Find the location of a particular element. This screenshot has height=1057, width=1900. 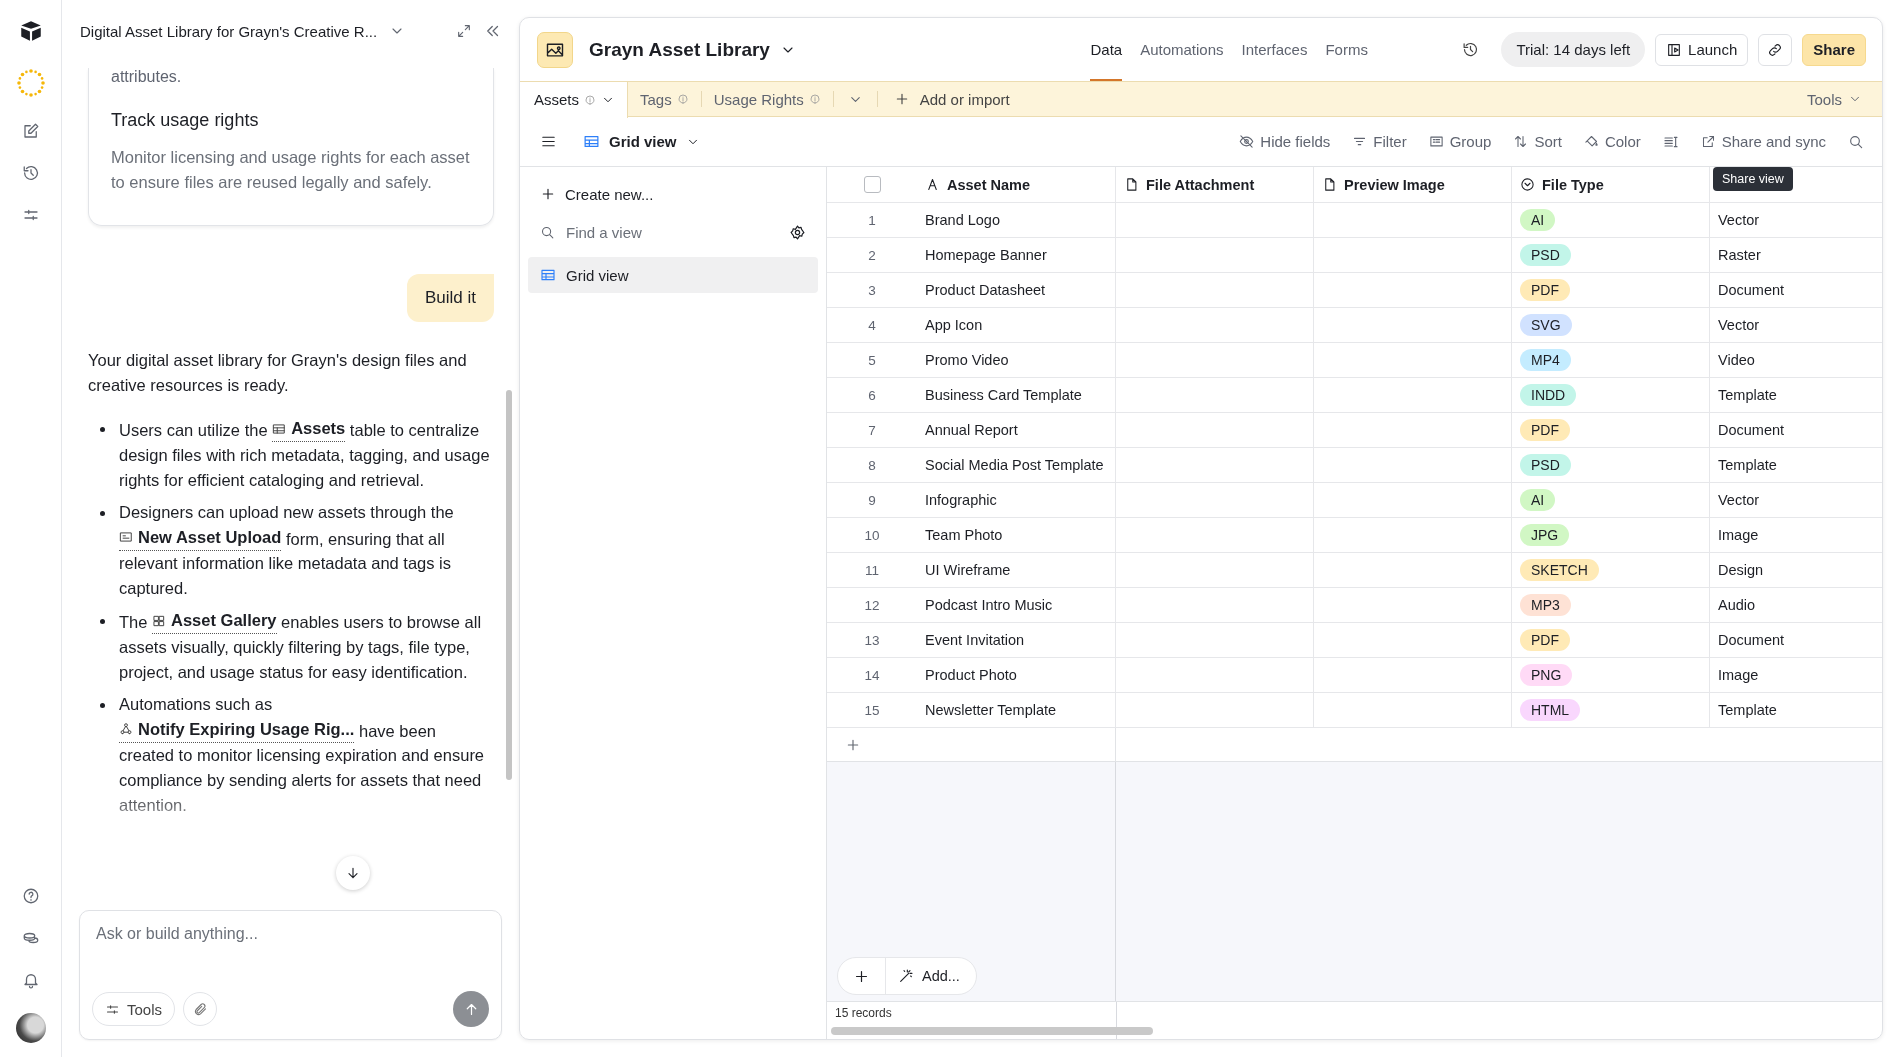

table-cell: Audio is located at coordinates (1737, 605).